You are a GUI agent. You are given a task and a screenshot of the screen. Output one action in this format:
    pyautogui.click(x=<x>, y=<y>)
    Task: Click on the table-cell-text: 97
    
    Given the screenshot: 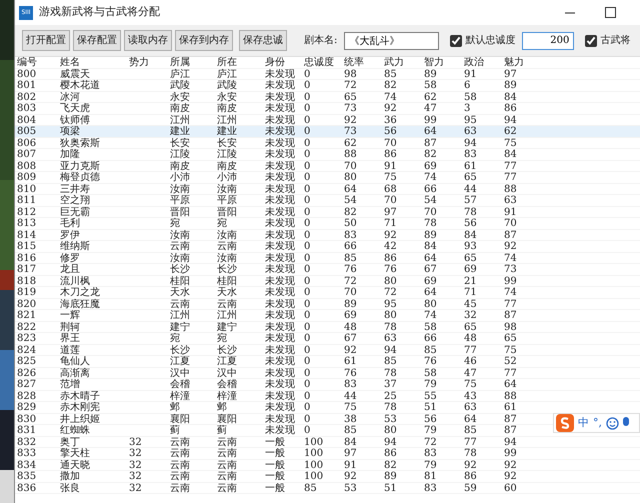 What is the action you would take?
    pyautogui.click(x=390, y=212)
    